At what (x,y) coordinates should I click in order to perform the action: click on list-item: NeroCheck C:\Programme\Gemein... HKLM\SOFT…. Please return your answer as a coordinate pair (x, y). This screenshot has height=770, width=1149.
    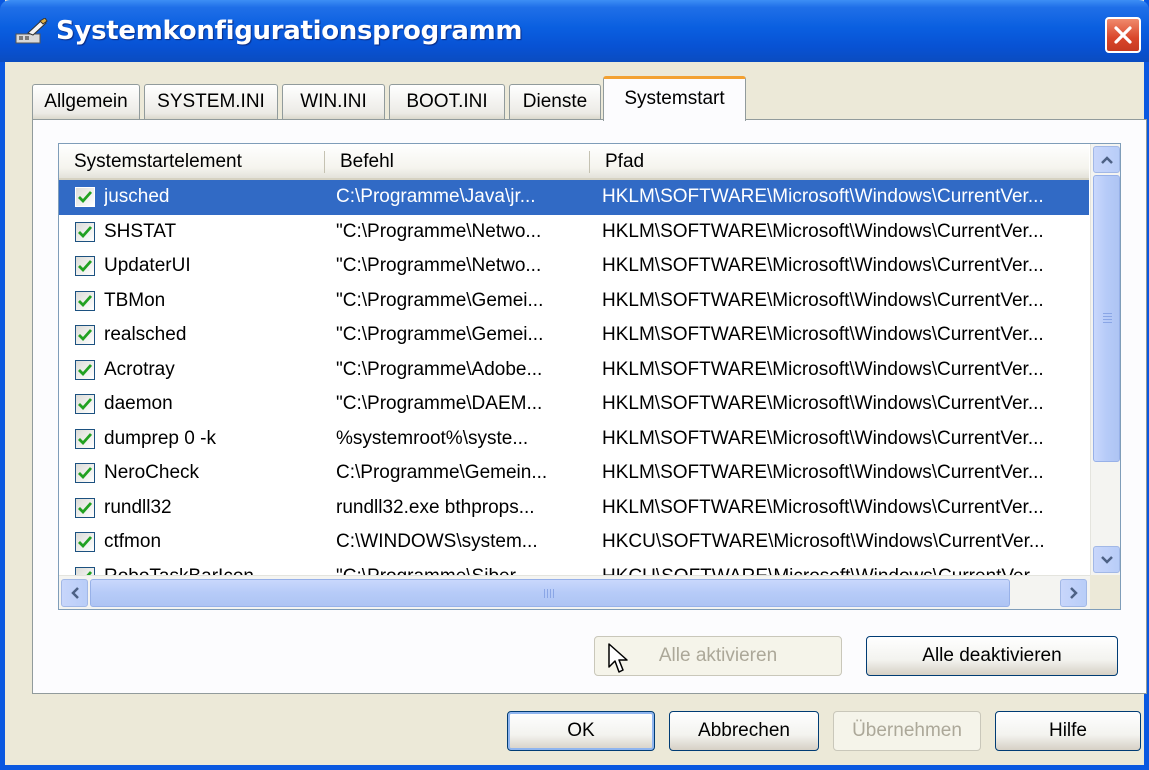
    Looking at the image, I should click on (574, 473).